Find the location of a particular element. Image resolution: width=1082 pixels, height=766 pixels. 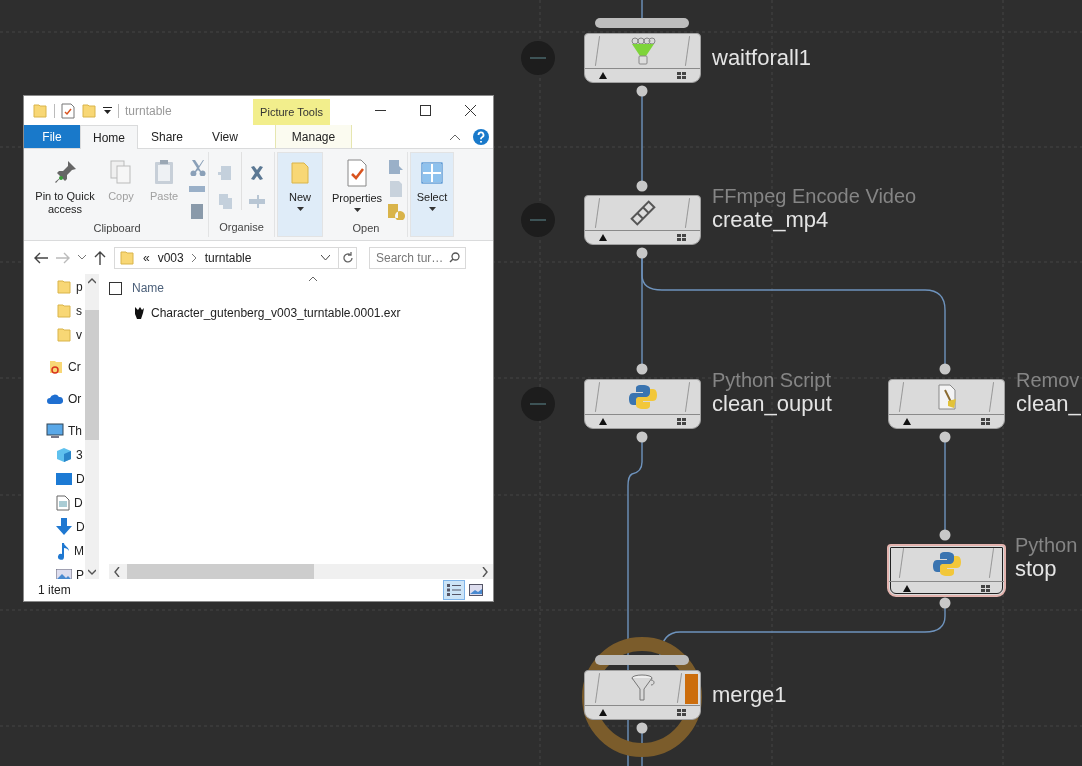

nav-item: P is located at coordinates (80, 572).